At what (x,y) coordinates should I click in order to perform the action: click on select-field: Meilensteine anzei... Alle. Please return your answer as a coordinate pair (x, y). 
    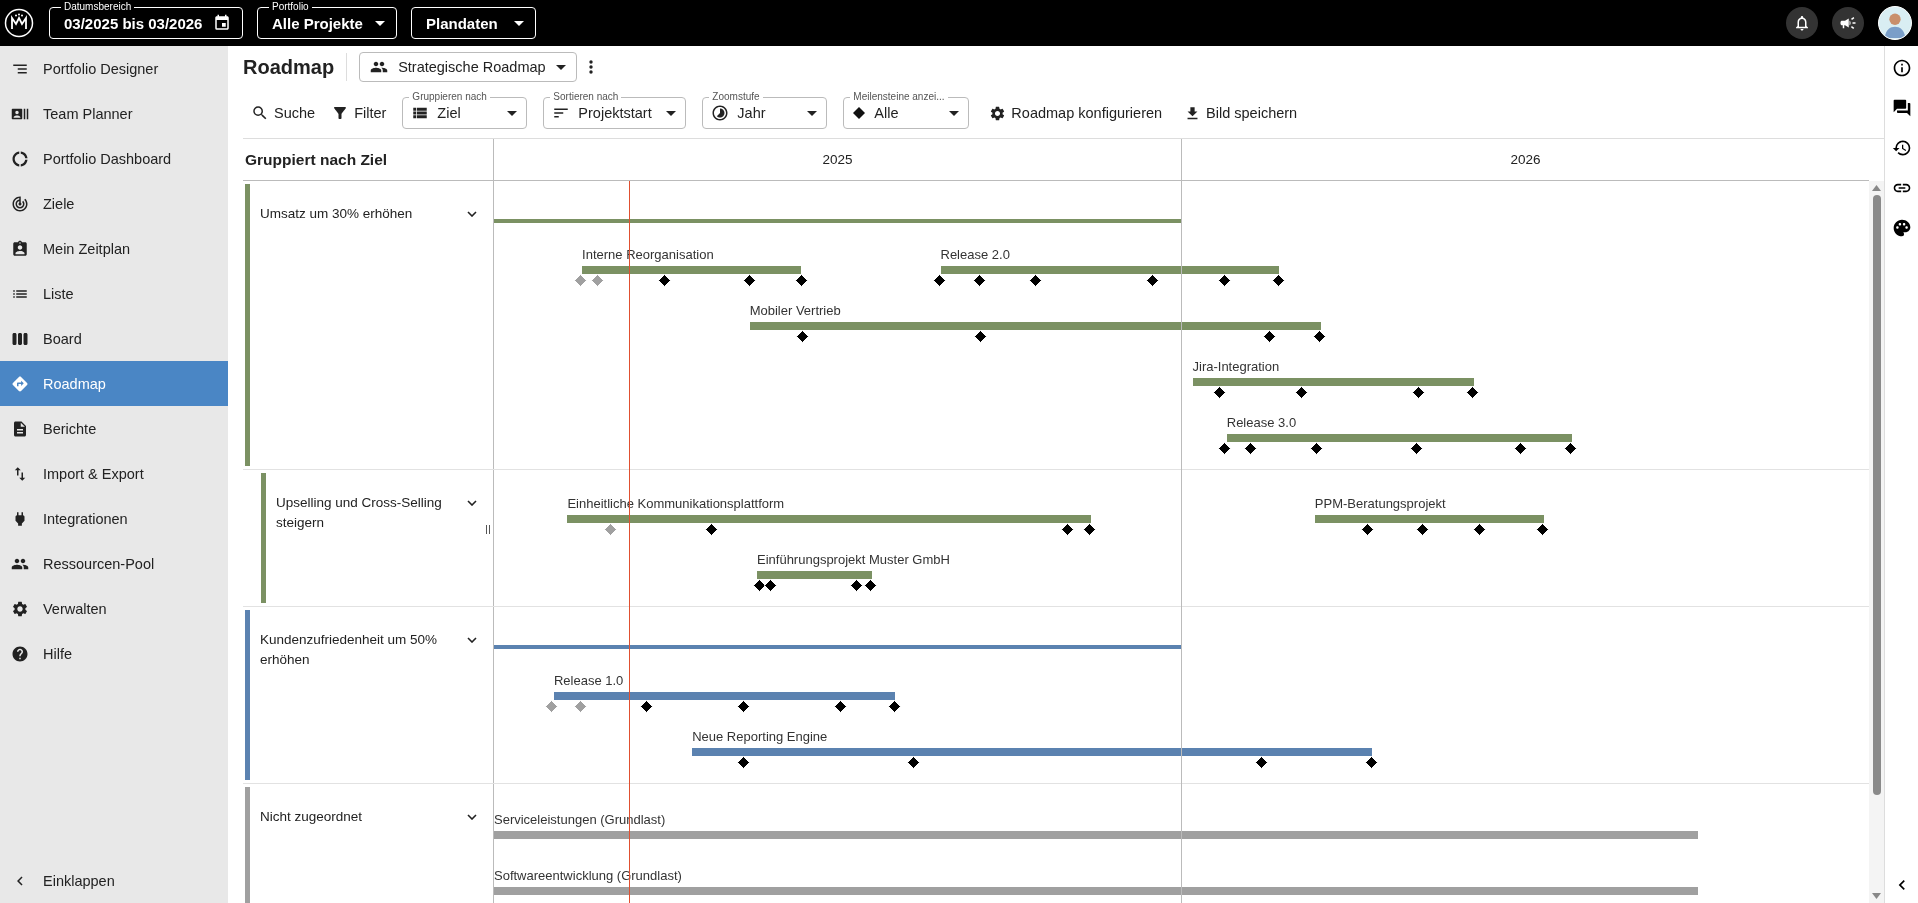
    Looking at the image, I should click on (906, 109).